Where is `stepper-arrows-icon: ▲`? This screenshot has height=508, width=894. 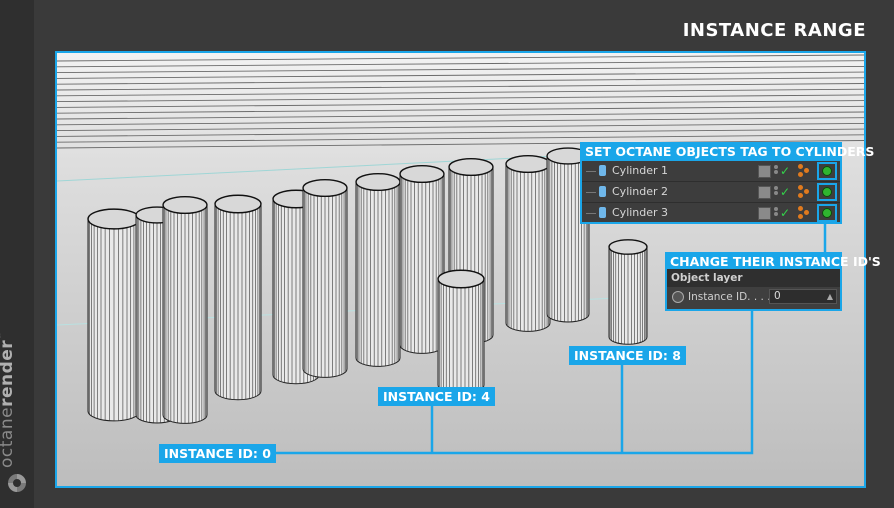 stepper-arrows-icon: ▲ is located at coordinates (830, 296).